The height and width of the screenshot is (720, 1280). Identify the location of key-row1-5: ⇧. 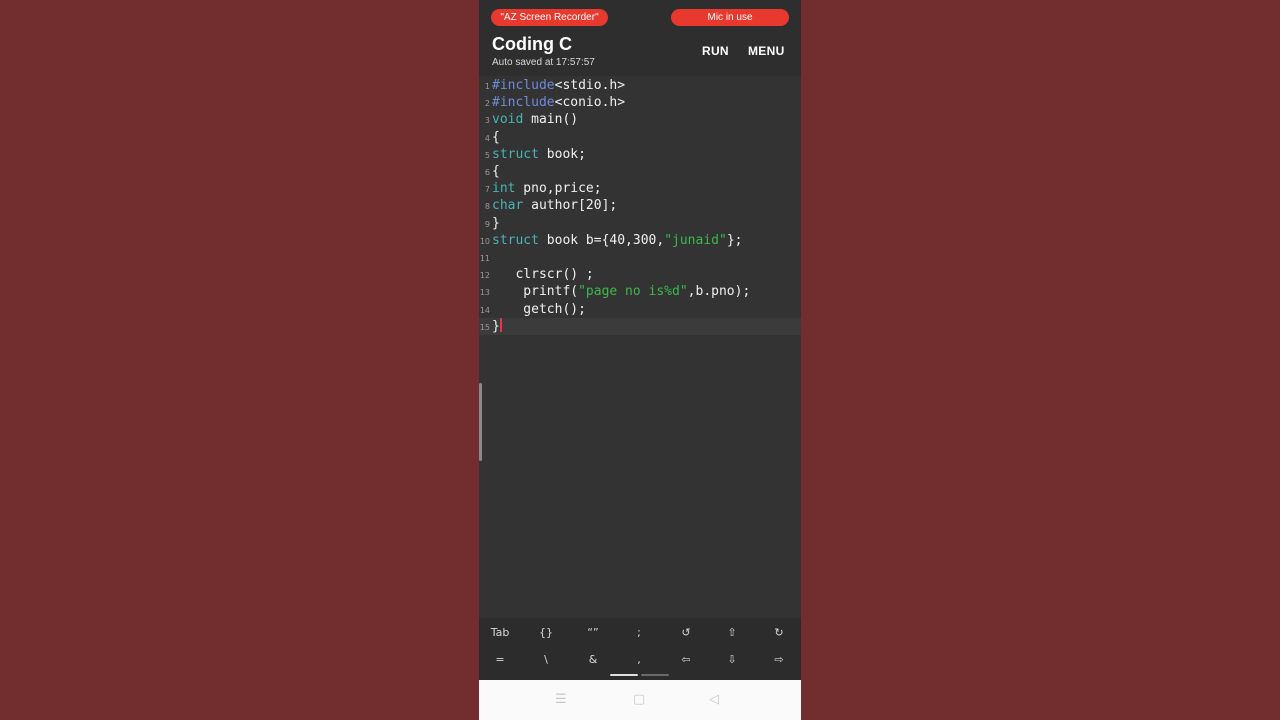
(732, 632).